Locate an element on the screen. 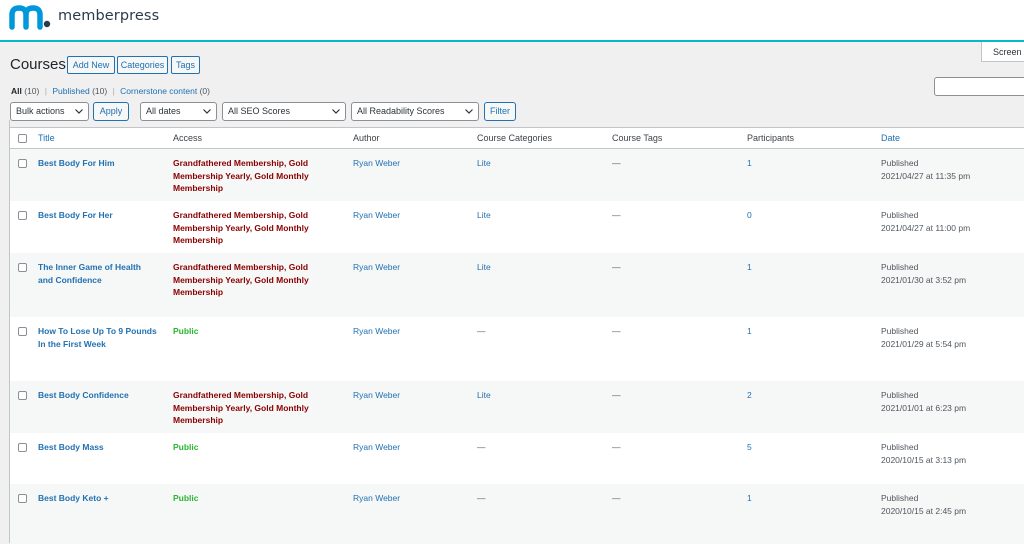 The width and height of the screenshot is (1024, 544). select-all-checkbox is located at coordinates (22, 138).